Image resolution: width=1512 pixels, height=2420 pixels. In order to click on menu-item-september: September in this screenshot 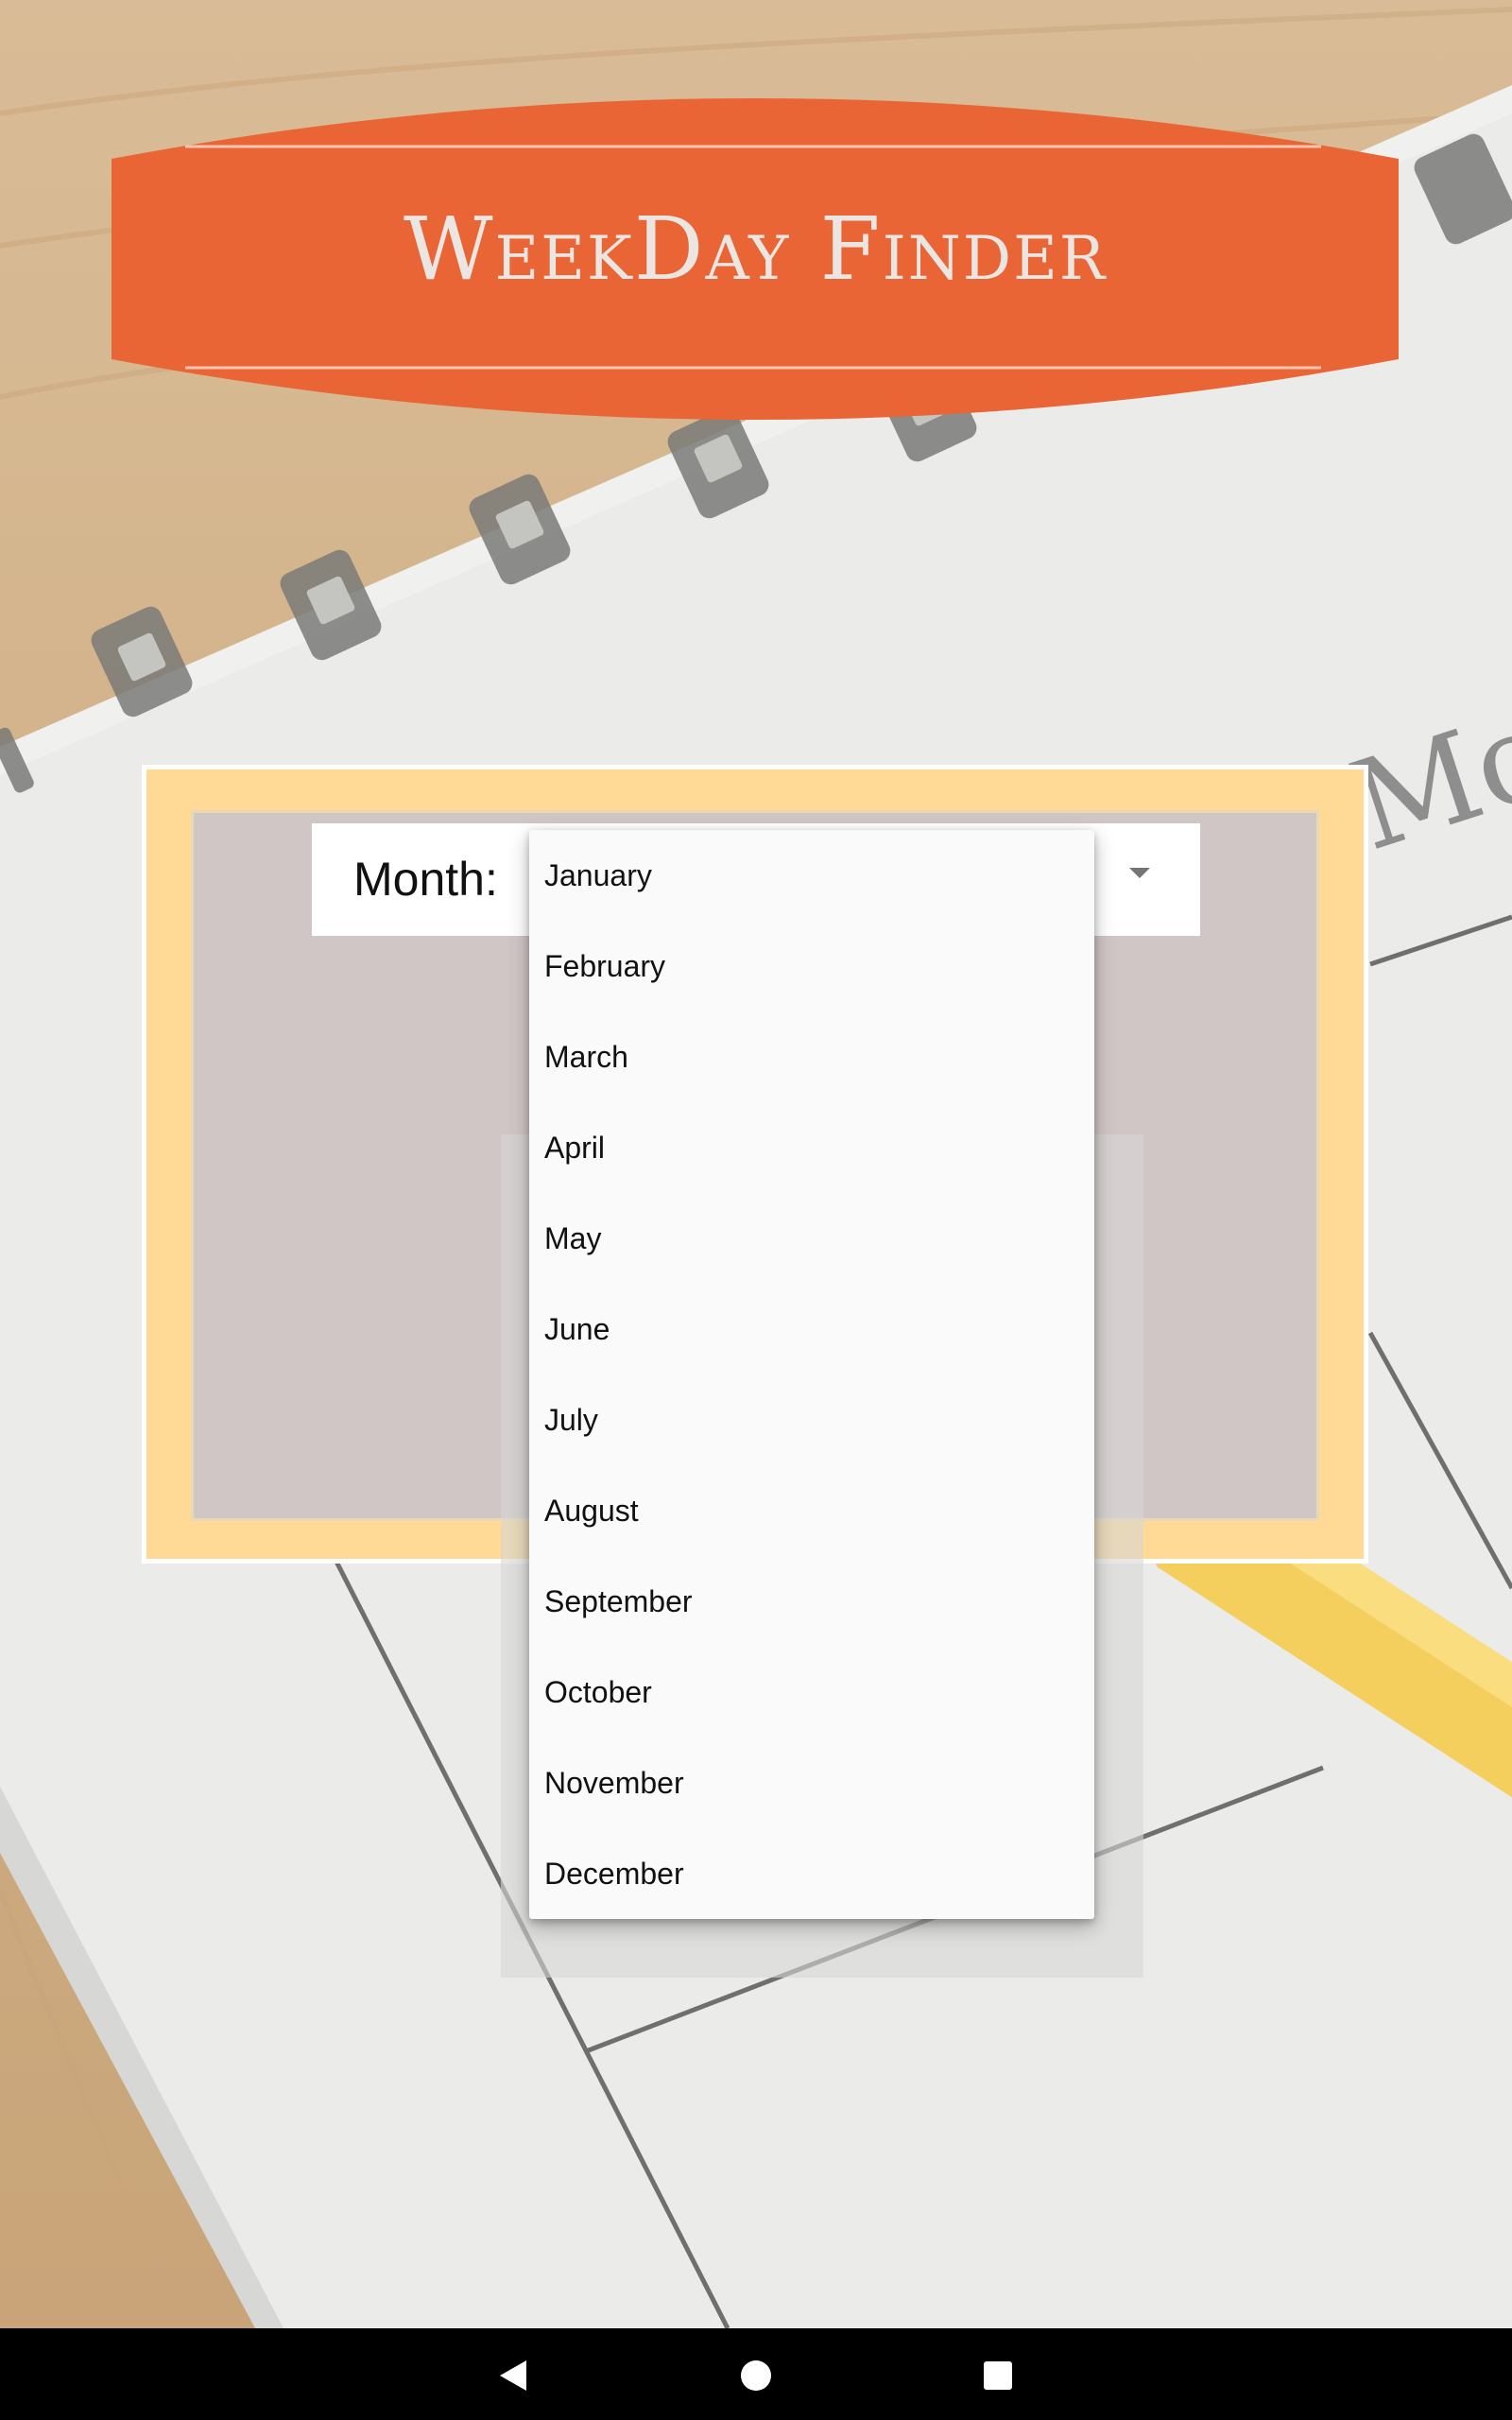, I will do `click(811, 1601)`.